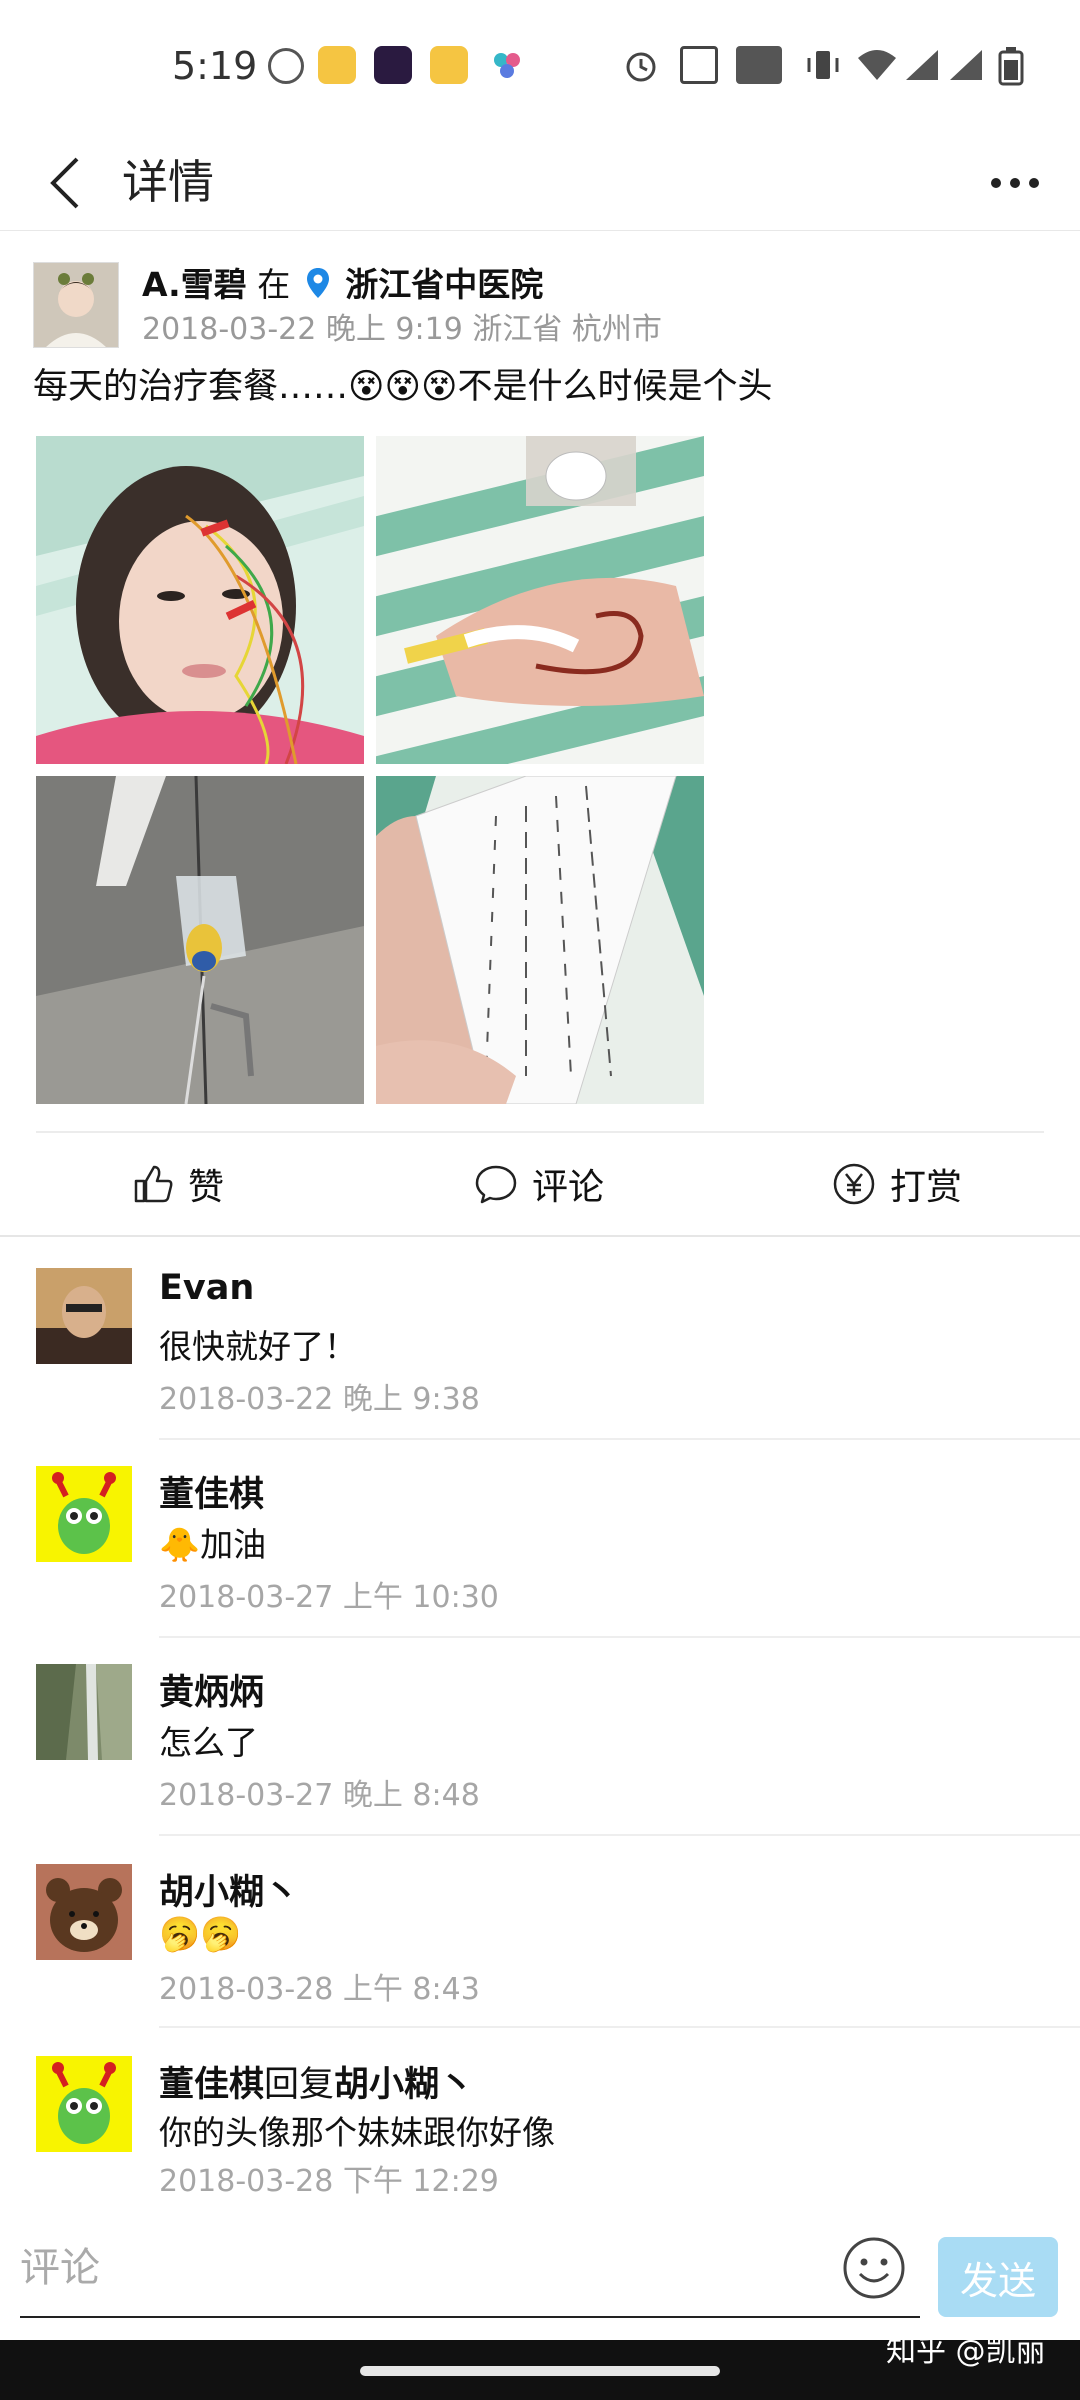 The height and width of the screenshot is (2400, 1080). What do you see at coordinates (540, 183) in the screenshot?
I see `top-app-bar: 详情` at bounding box center [540, 183].